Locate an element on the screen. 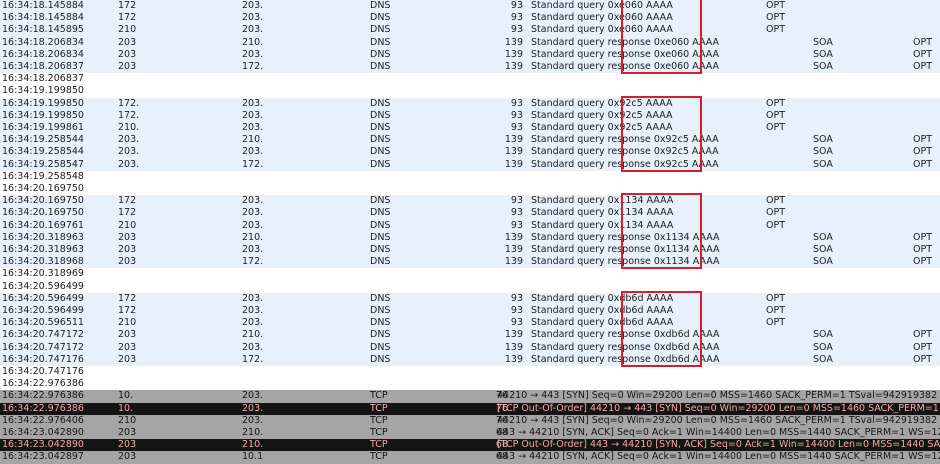 The width and height of the screenshot is (940, 464). highlight-box is located at coordinates (661, 231).